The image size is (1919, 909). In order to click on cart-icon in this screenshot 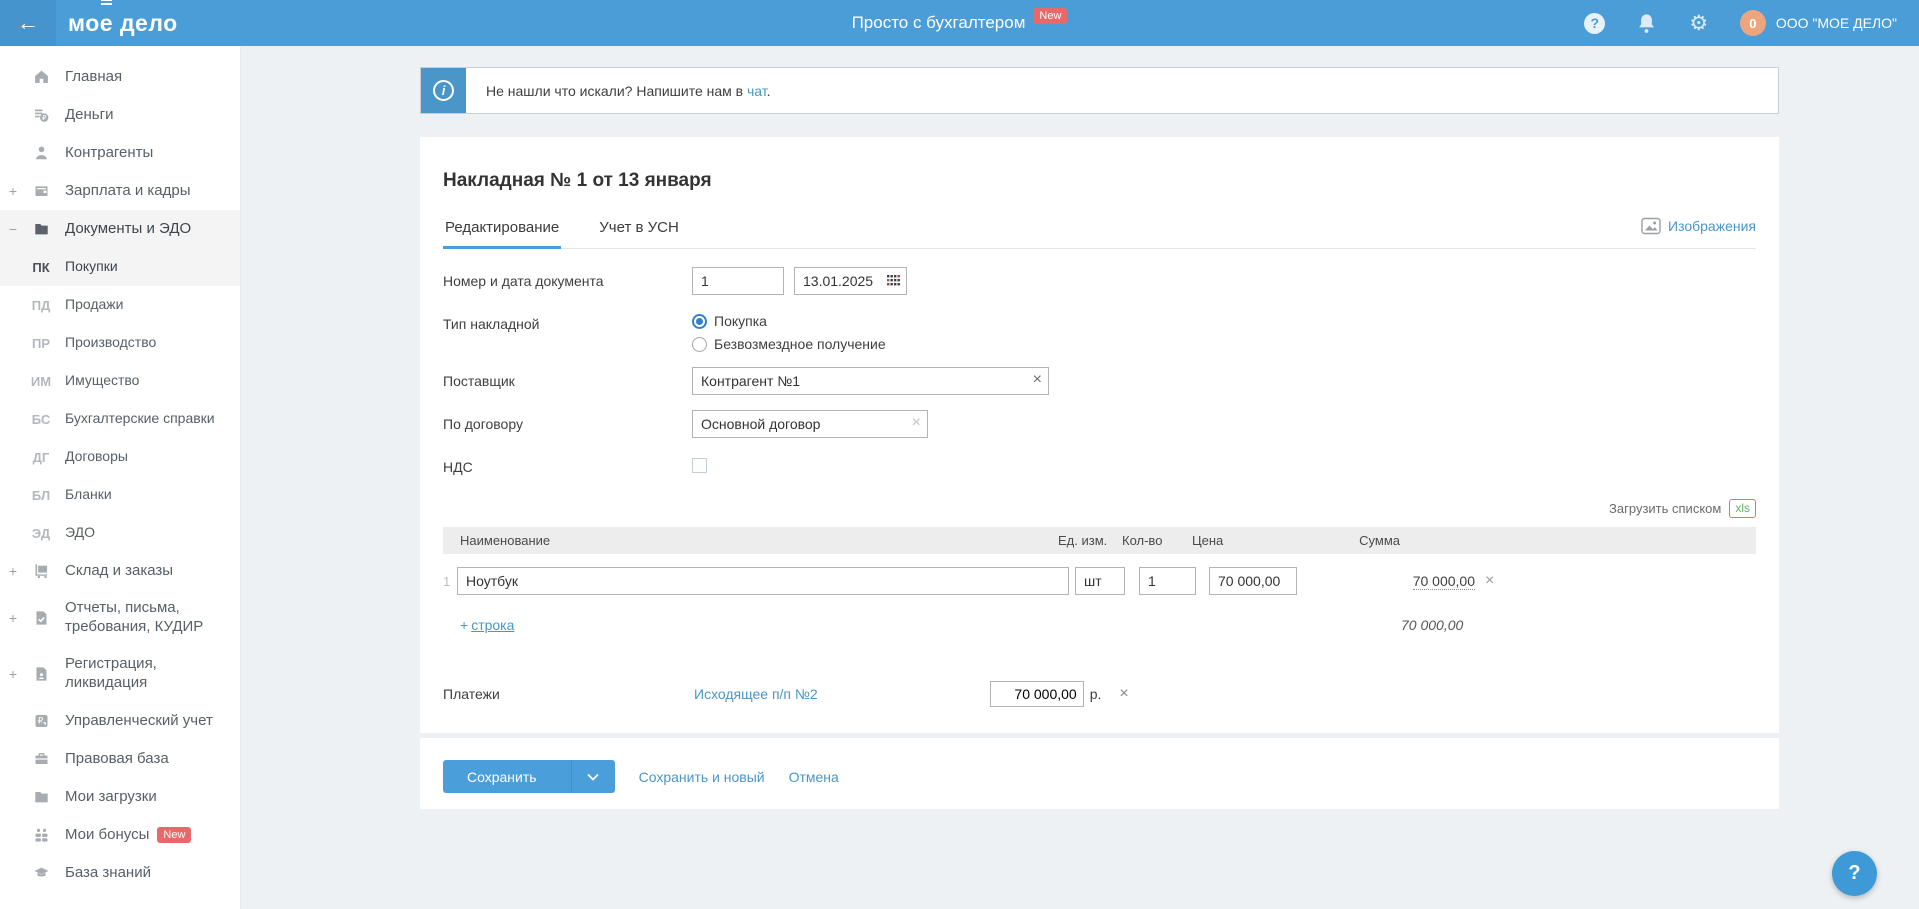, I will do `click(41, 571)`.